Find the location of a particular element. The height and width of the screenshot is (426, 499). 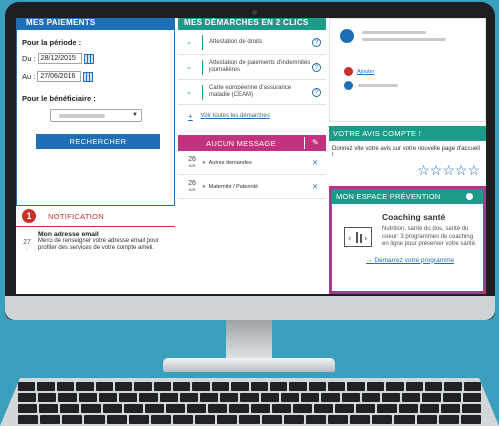

feedback-header: VOTRE AVIS COMPTE ! is located at coordinates (407, 133).